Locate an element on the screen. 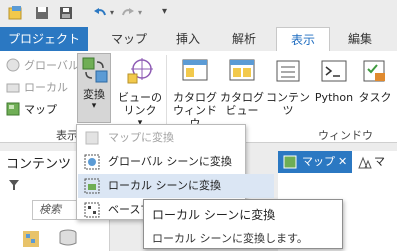 This screenshot has height=251, width=397. customize-toolbar-icon: ▾ is located at coordinates (164, 11).